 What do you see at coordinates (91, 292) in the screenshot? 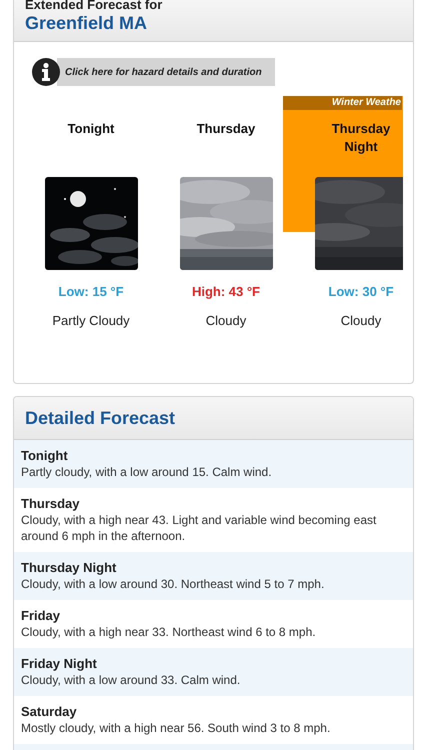
I see `temperature: Low: 15 °F` at bounding box center [91, 292].